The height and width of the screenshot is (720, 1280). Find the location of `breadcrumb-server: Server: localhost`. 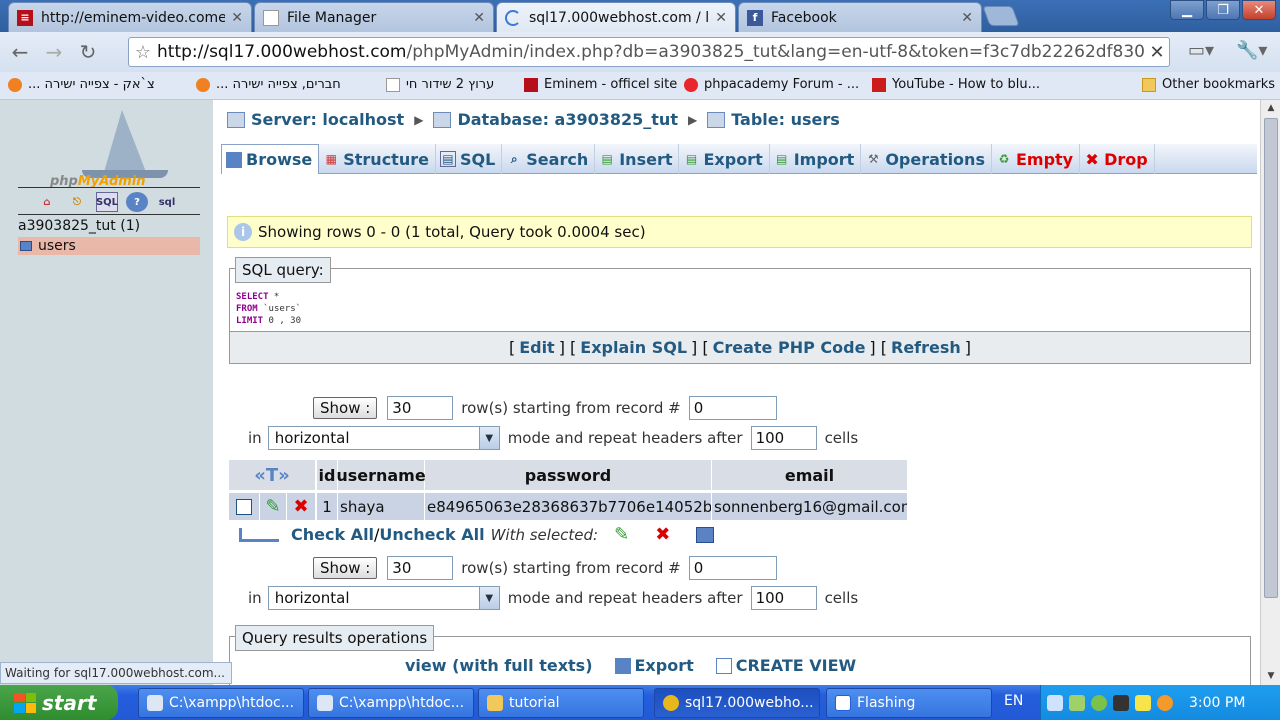

breadcrumb-server: Server: localhost is located at coordinates (327, 119).